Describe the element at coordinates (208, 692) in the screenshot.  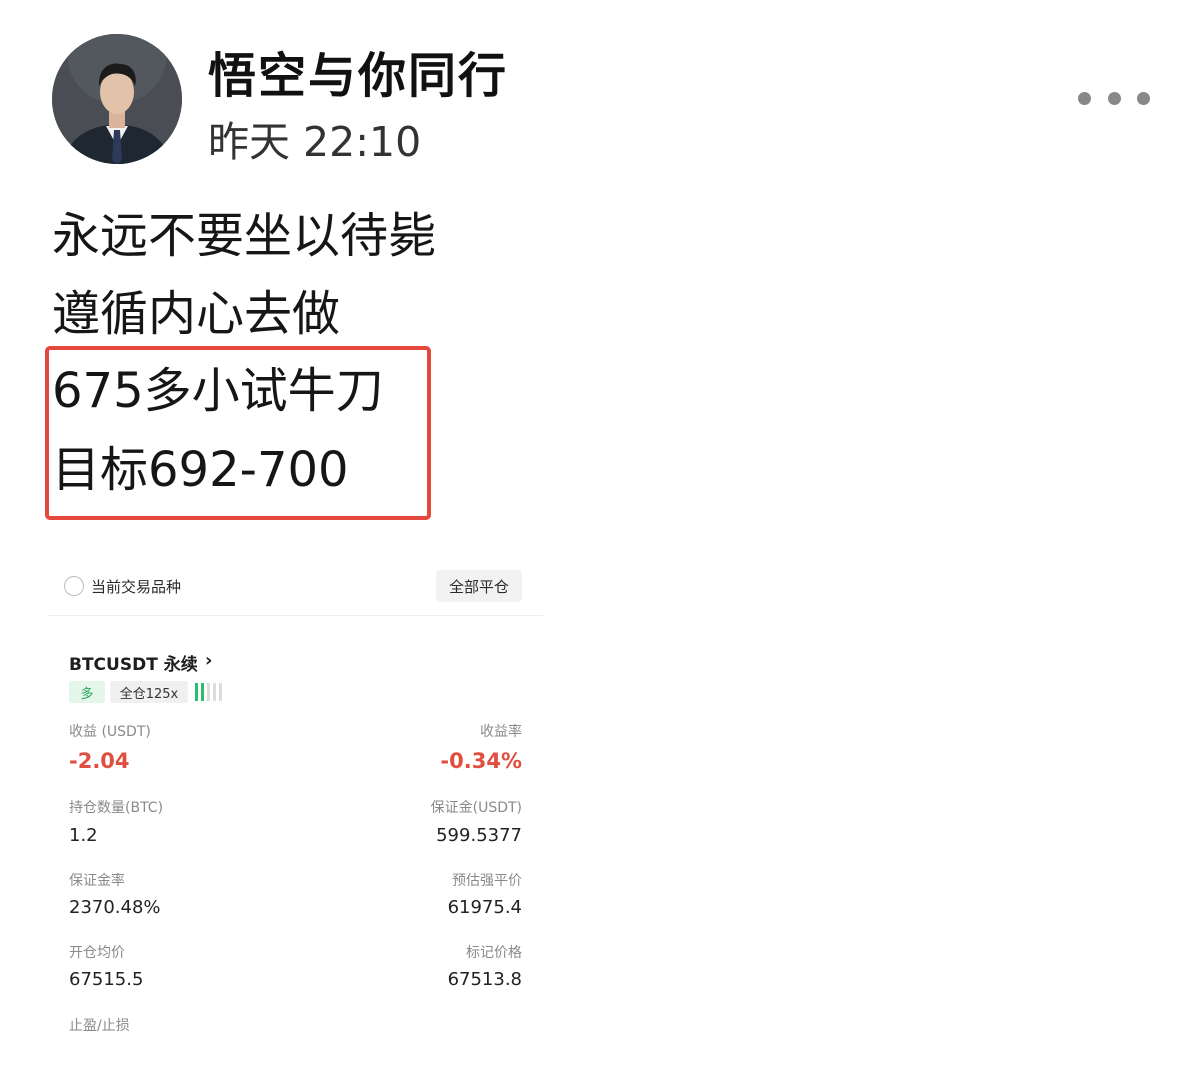
I see `signal-bars-icon` at that location.